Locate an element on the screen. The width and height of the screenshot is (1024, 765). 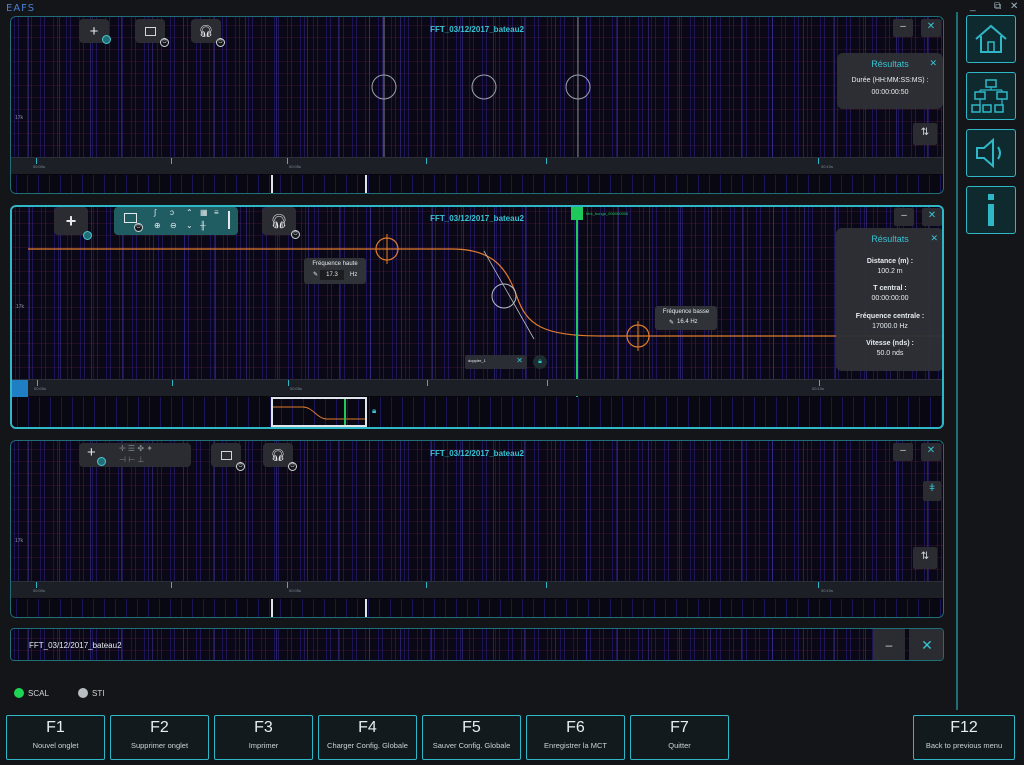
key-label: F6 is located at coordinates (575, 727).